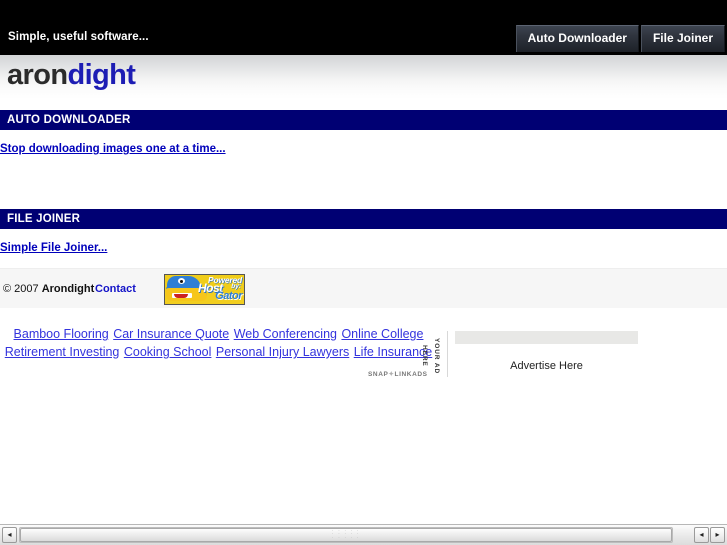 This screenshot has height=545, width=727. Describe the element at coordinates (62, 352) in the screenshot. I see `ad-link-retirement-investing: Retirement Investing` at that location.